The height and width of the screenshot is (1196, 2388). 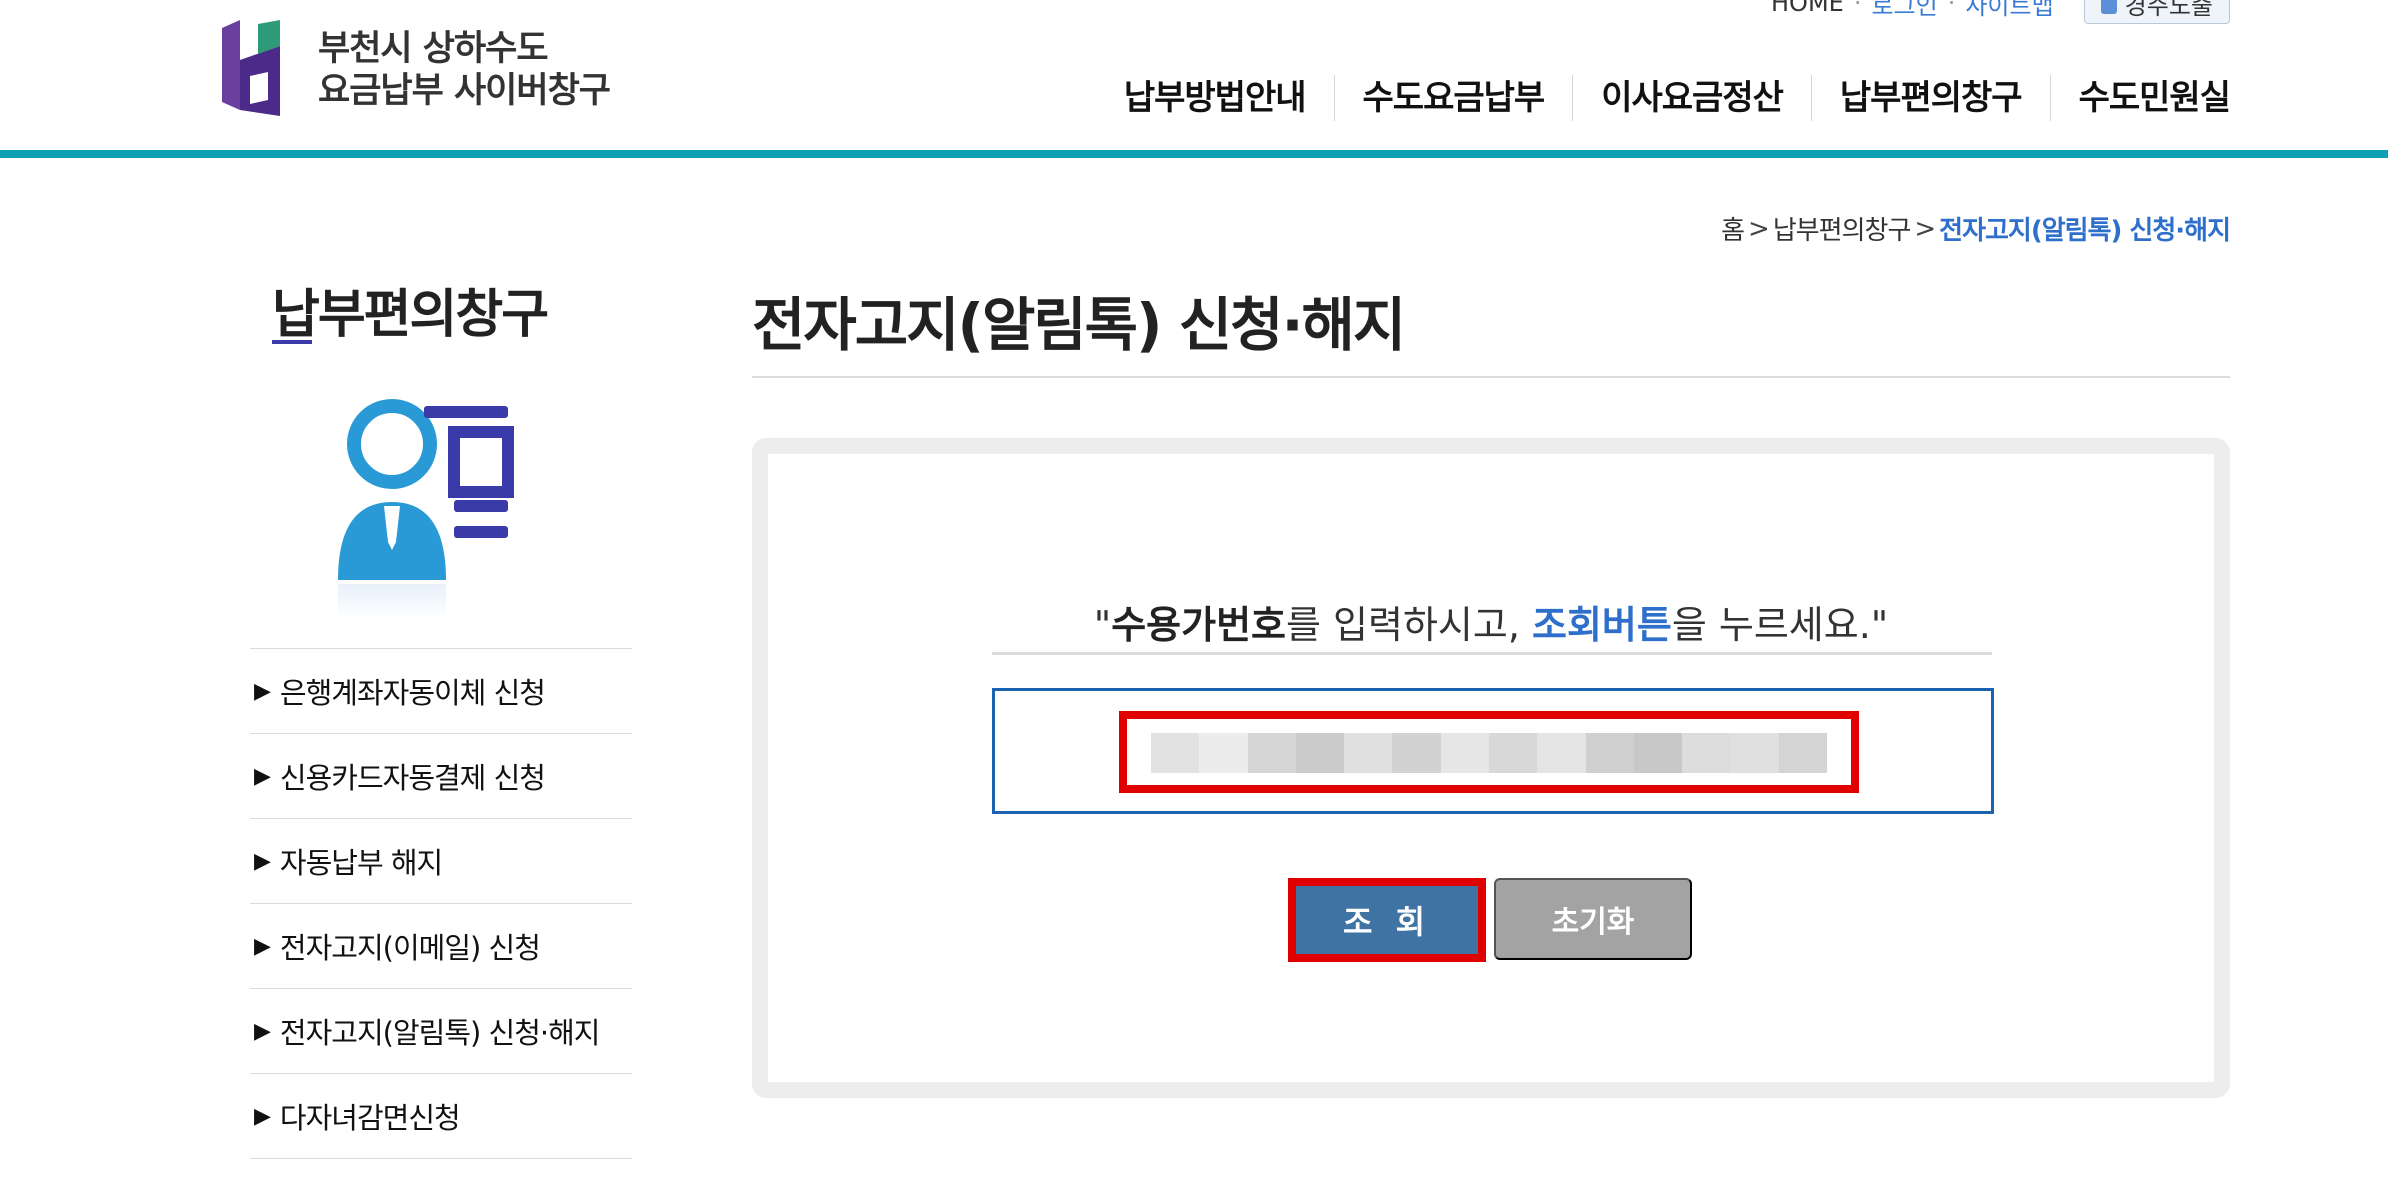 I want to click on app-button-label: 경주노출, so click(x=2168, y=10).